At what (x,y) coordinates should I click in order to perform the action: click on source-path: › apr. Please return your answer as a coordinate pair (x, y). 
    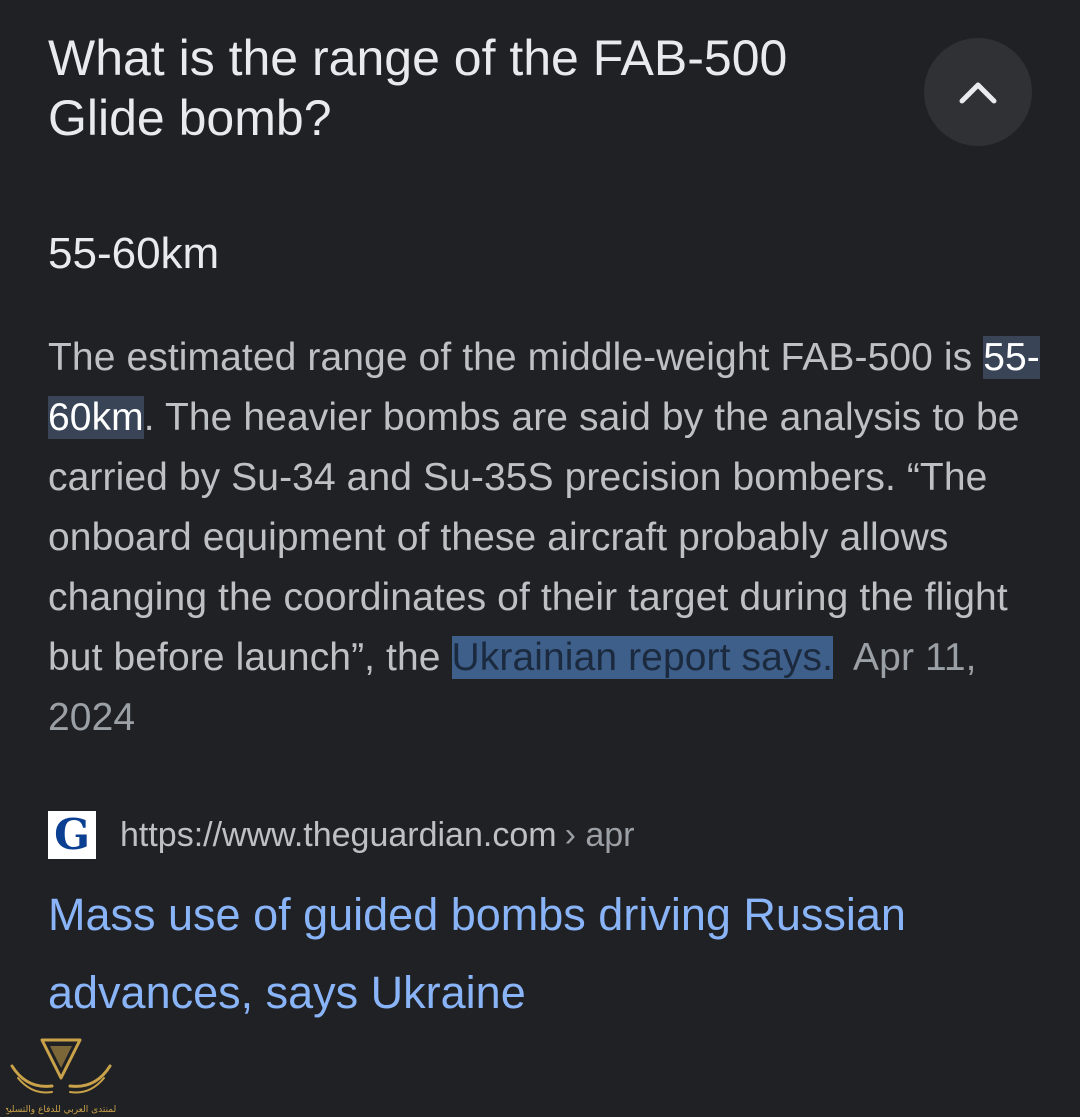
    Looking at the image, I should click on (599, 834).